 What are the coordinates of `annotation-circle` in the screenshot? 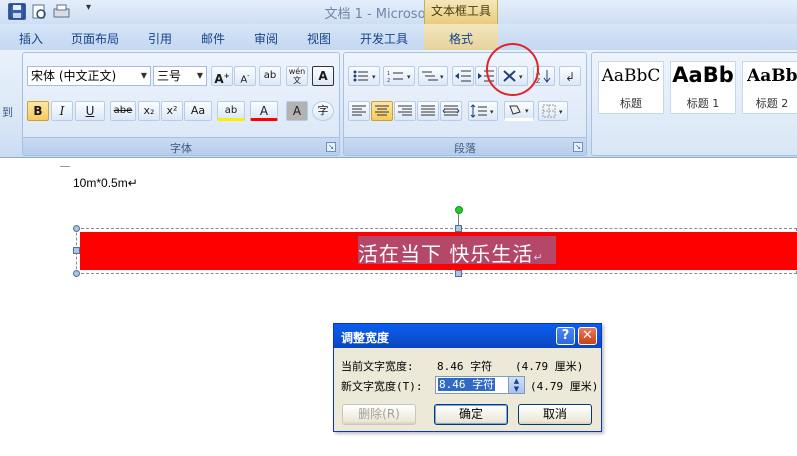 It's located at (512, 69).